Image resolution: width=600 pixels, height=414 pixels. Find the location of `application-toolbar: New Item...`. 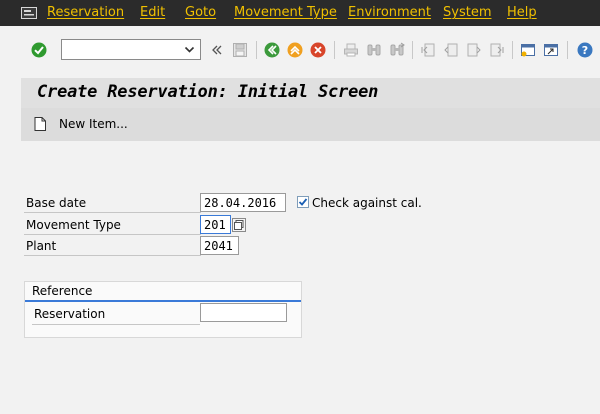

application-toolbar: New Item... is located at coordinates (310, 124).